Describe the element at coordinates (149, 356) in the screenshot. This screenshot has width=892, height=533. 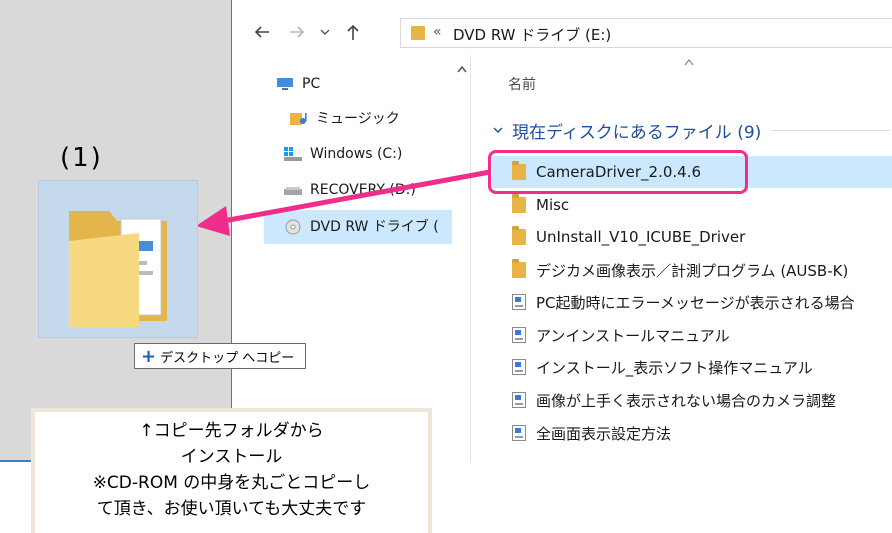
I see `plus-icon: +` at that location.